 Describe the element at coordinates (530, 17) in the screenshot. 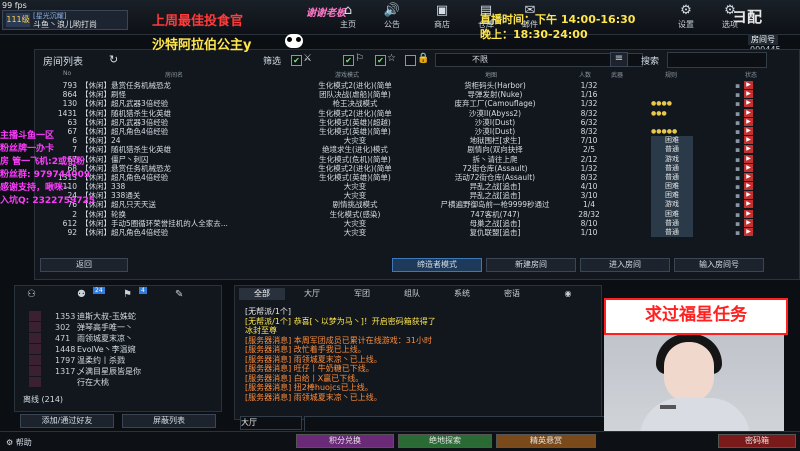

I see `nav-mail-button: ✉ 邮件` at that location.